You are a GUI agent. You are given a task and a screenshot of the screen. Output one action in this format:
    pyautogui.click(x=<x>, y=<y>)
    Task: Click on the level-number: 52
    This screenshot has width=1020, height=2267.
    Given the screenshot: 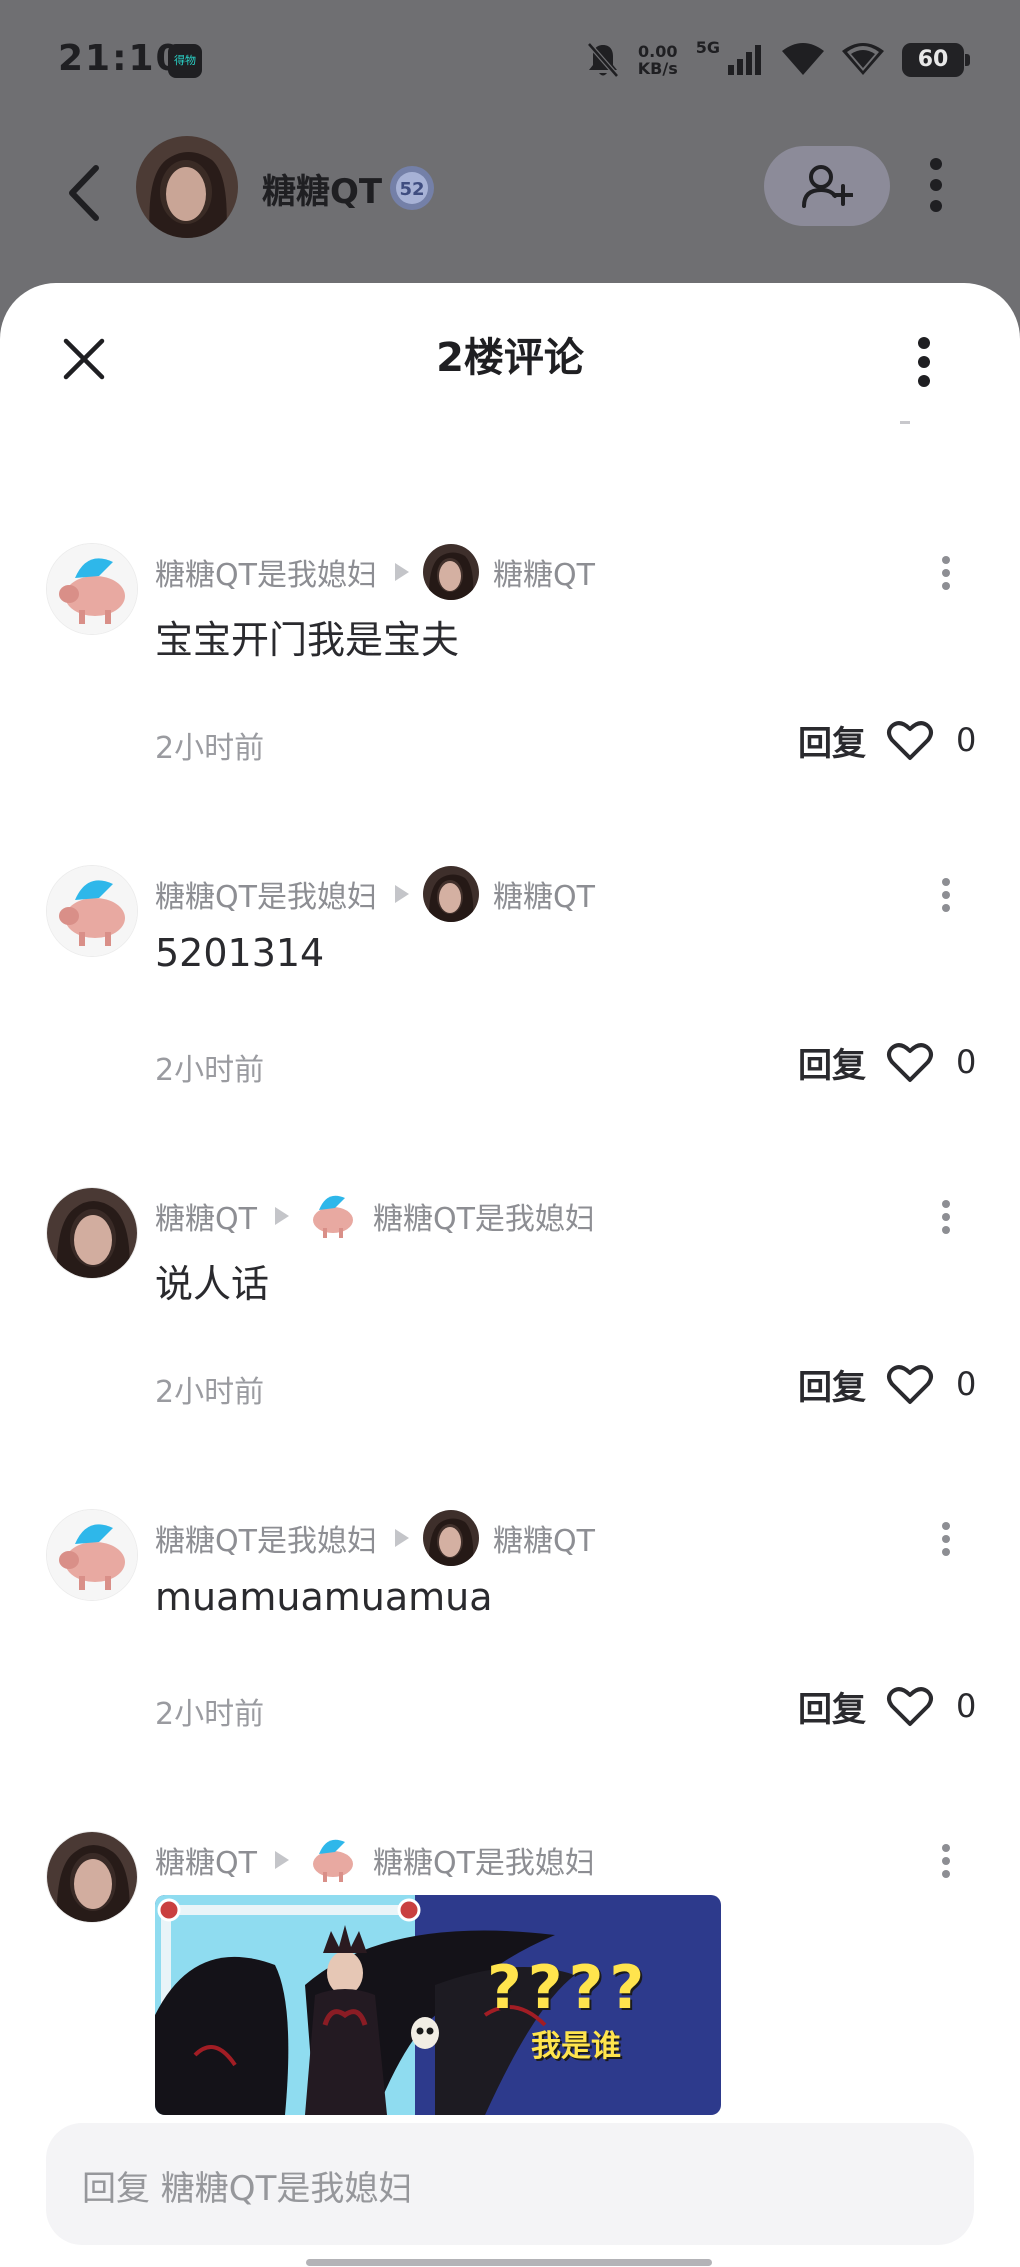 What is the action you would take?
    pyautogui.click(x=411, y=189)
    